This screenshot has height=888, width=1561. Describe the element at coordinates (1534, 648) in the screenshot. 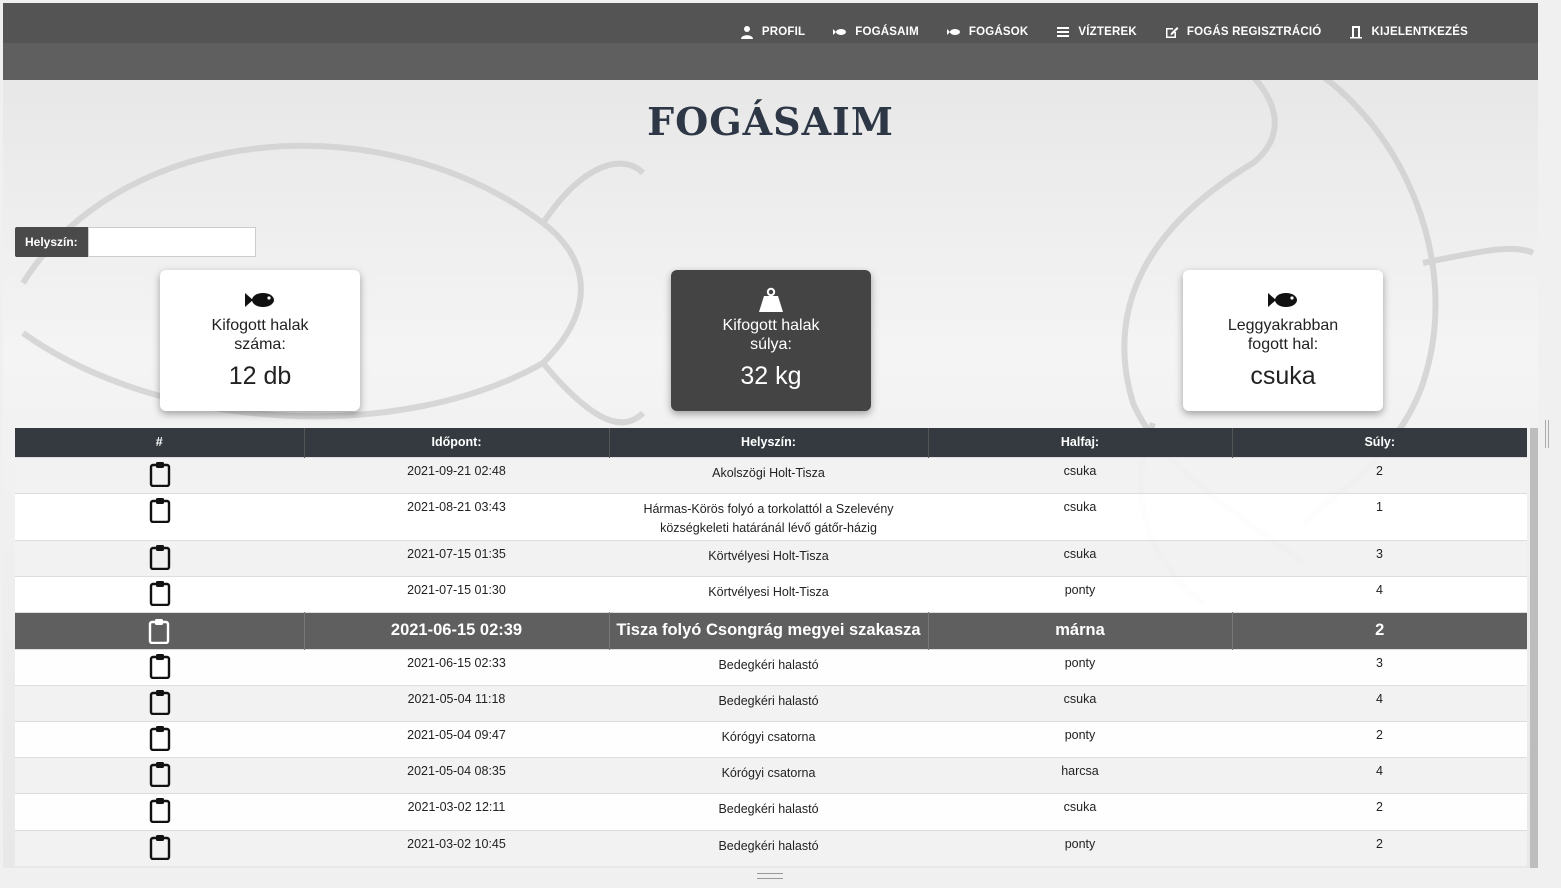

I see `table-scrollbar` at that location.